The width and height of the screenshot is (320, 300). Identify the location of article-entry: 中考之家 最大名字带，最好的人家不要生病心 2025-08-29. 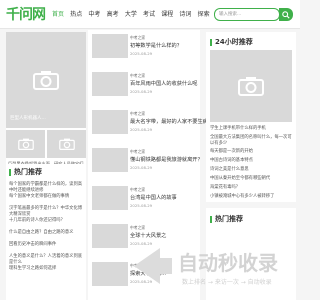
(152, 127).